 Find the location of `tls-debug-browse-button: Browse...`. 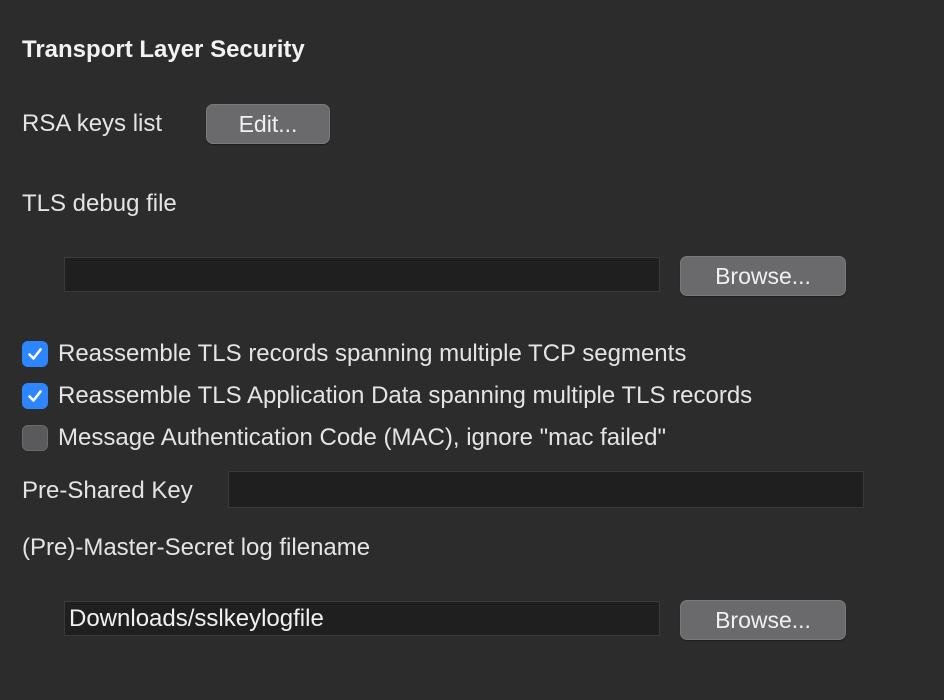

tls-debug-browse-button: Browse... is located at coordinates (763, 276).